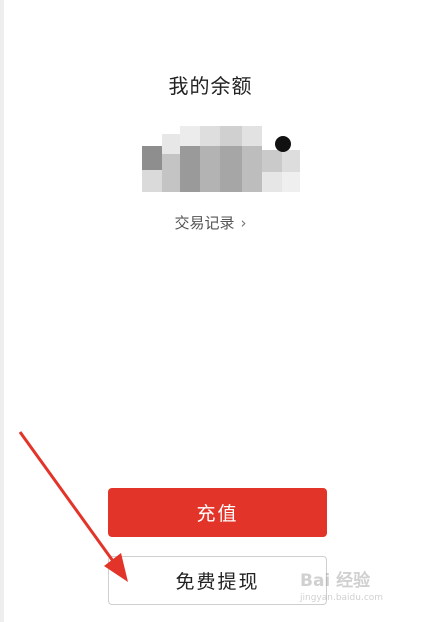  What do you see at coordinates (204, 223) in the screenshot?
I see `transaction-records-label: 交易记录` at bounding box center [204, 223].